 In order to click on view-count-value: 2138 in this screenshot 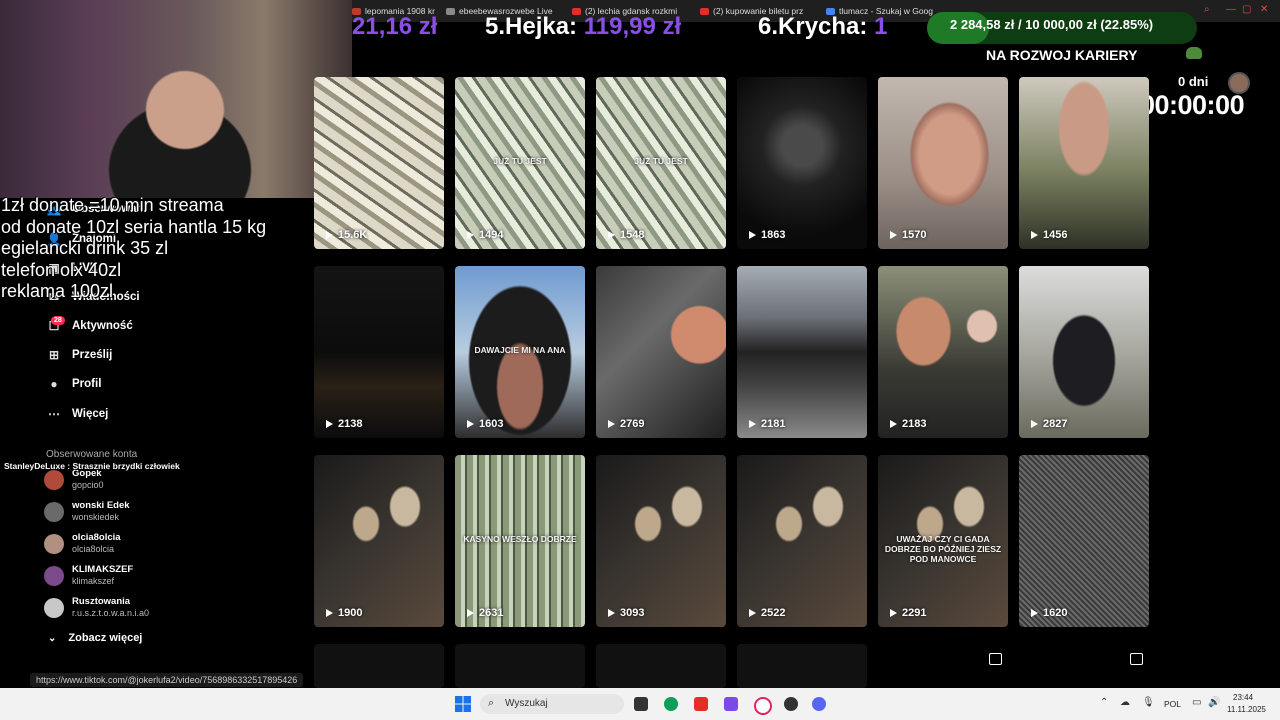, I will do `click(350, 424)`.